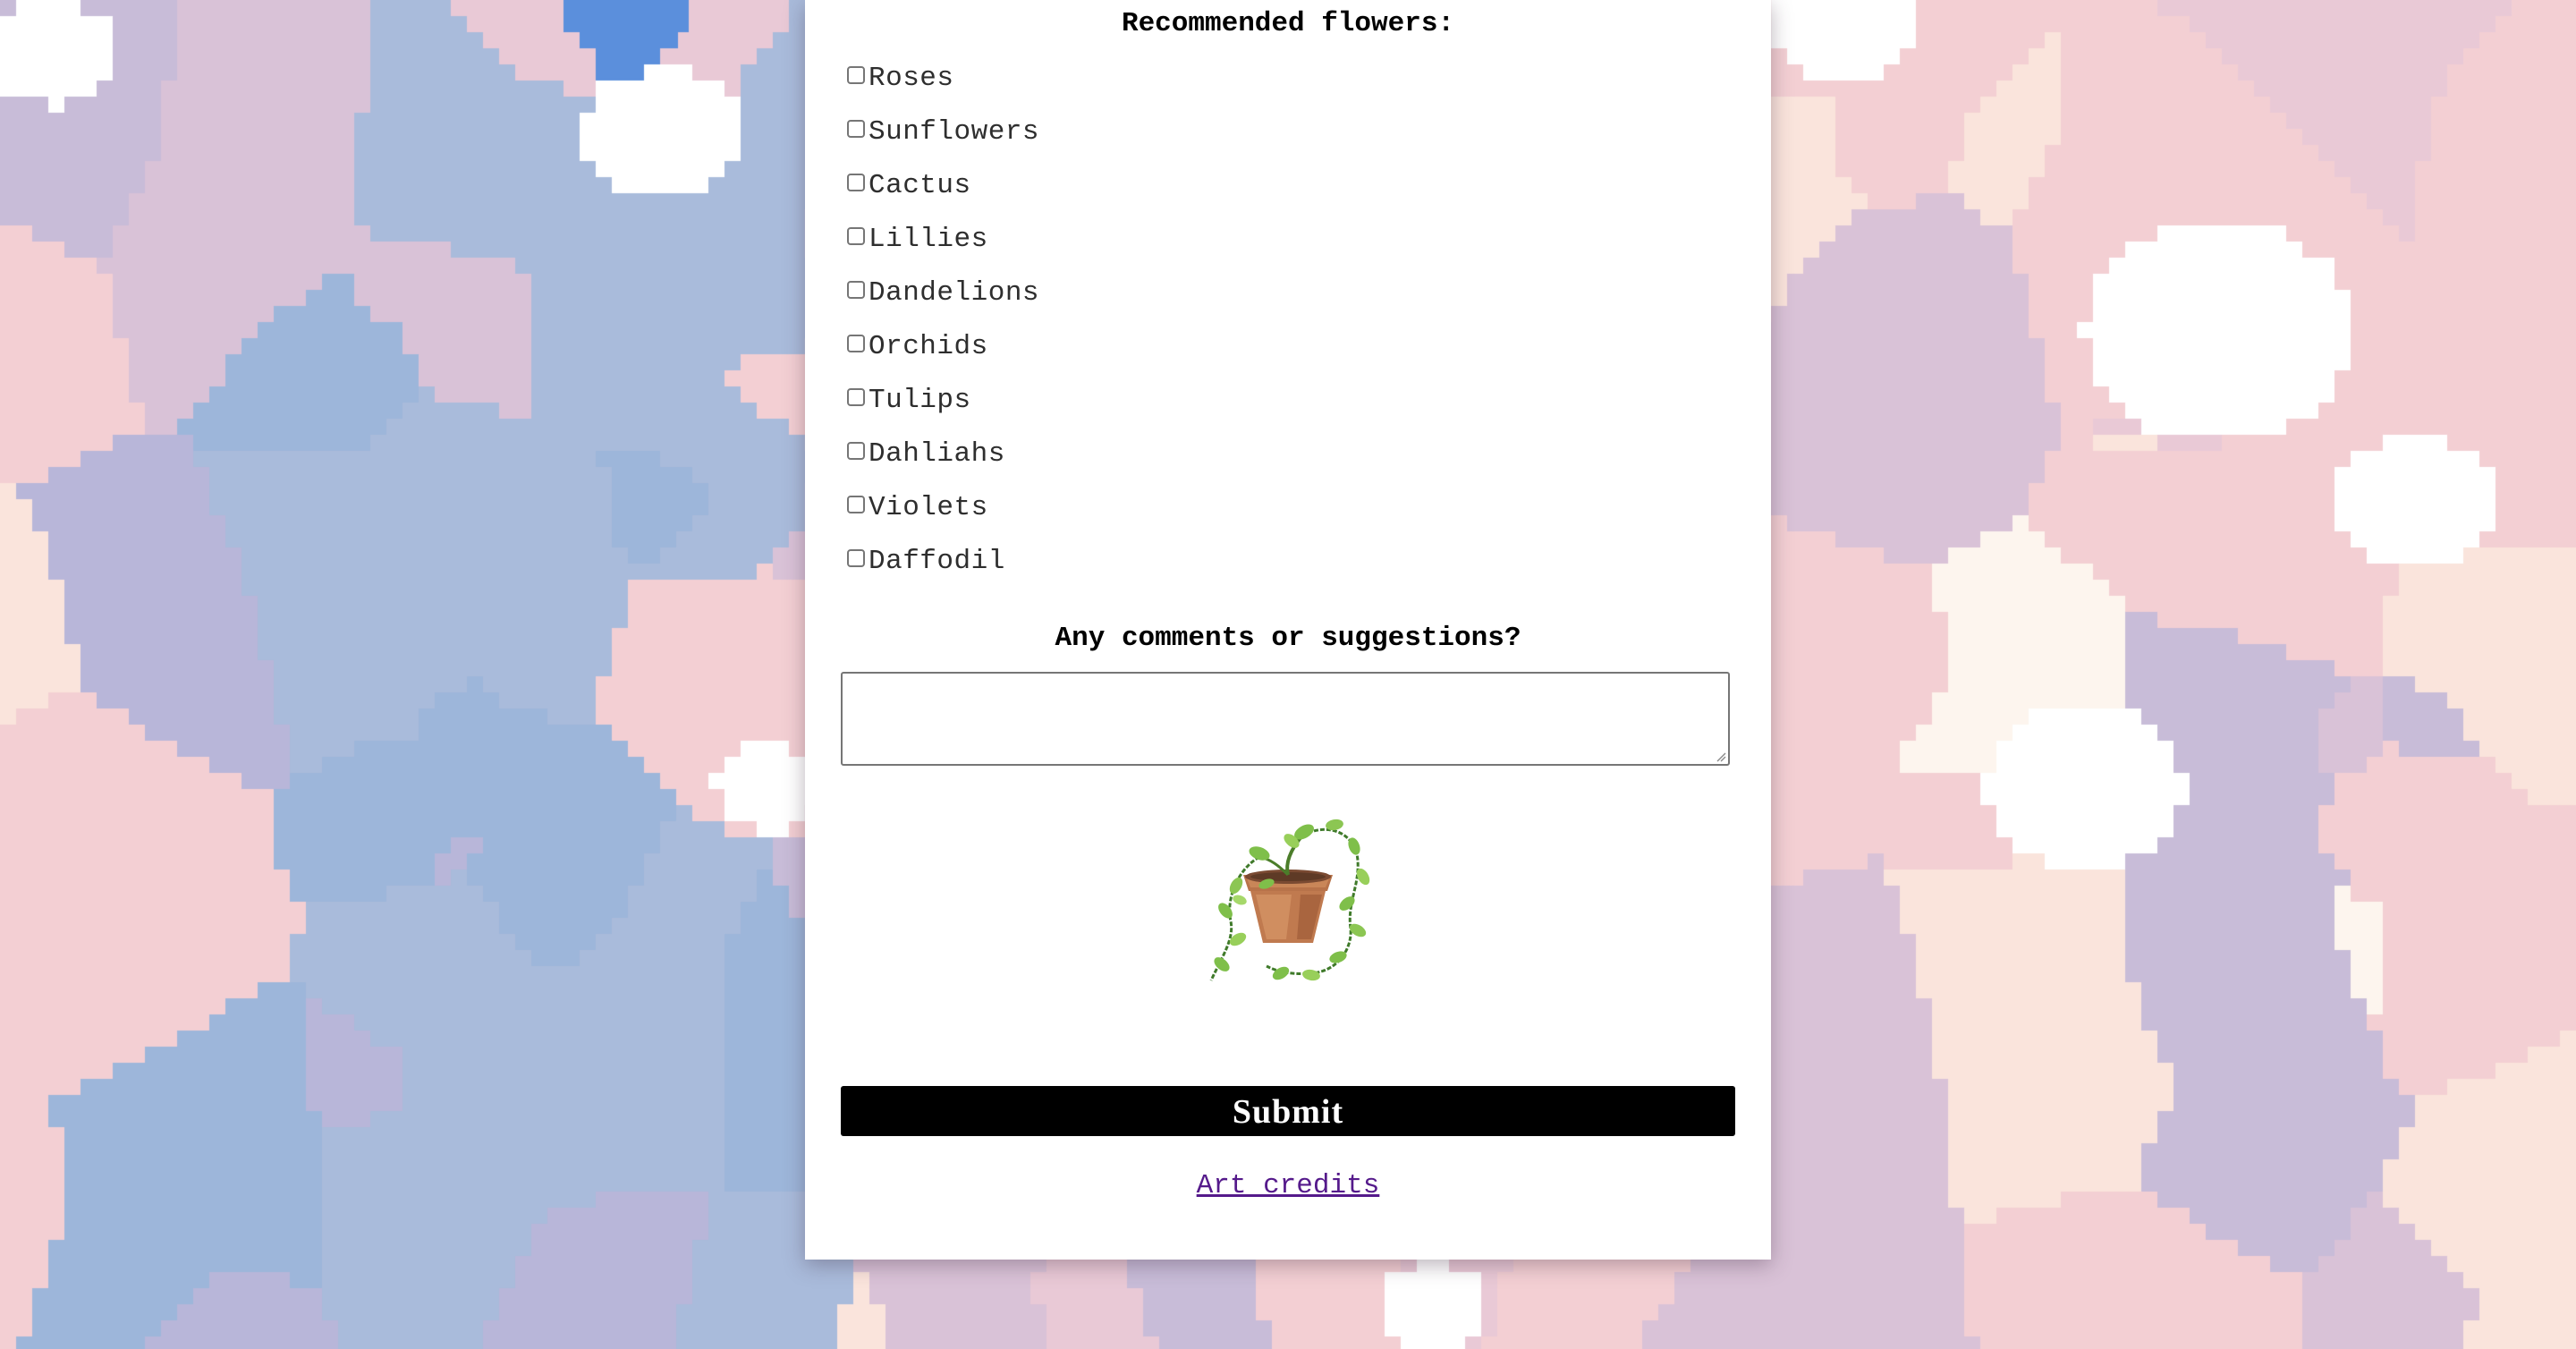 This screenshot has height=1349, width=2576. I want to click on violets-checkbox, so click(856, 504).